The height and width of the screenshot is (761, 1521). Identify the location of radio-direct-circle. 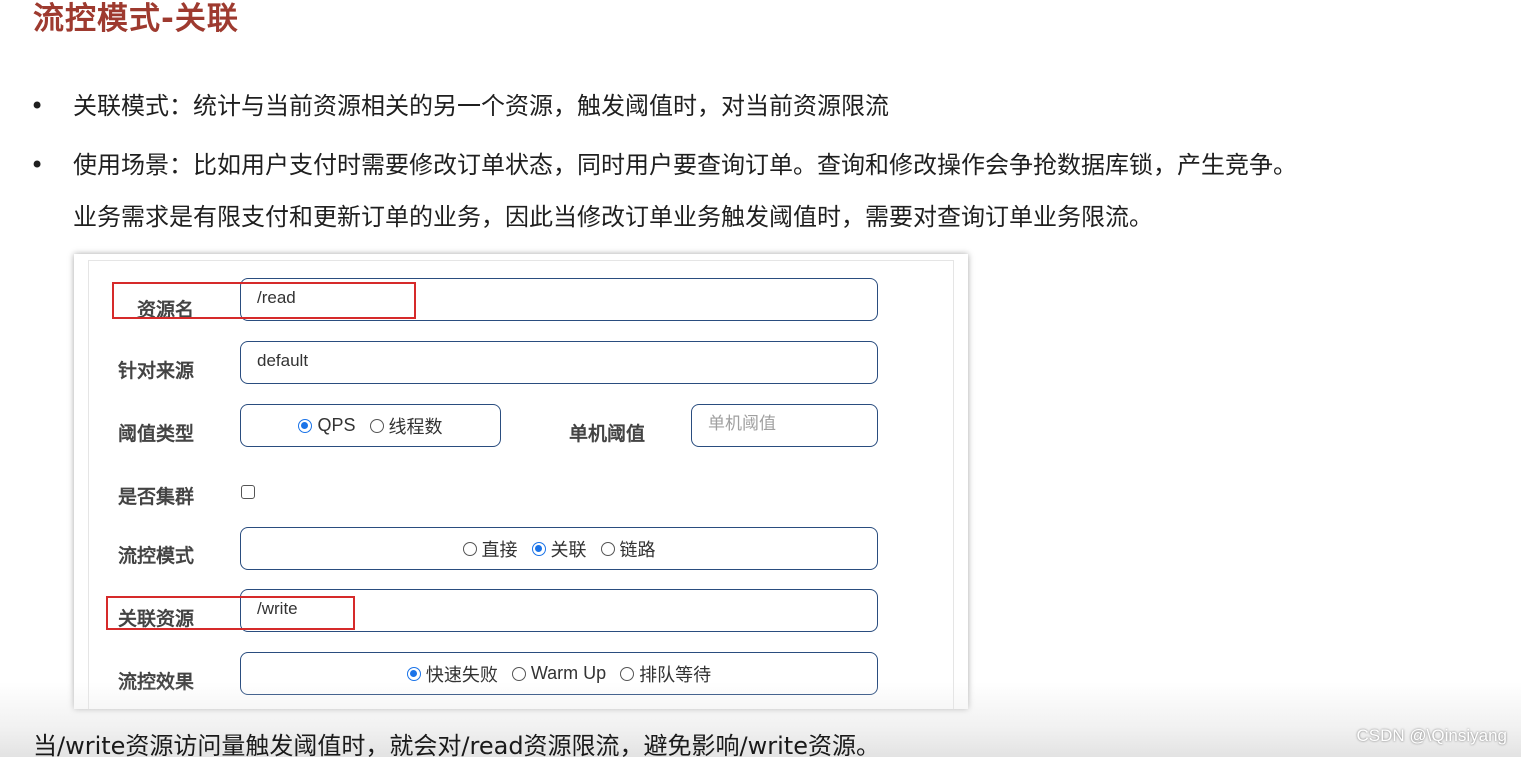
(469, 548).